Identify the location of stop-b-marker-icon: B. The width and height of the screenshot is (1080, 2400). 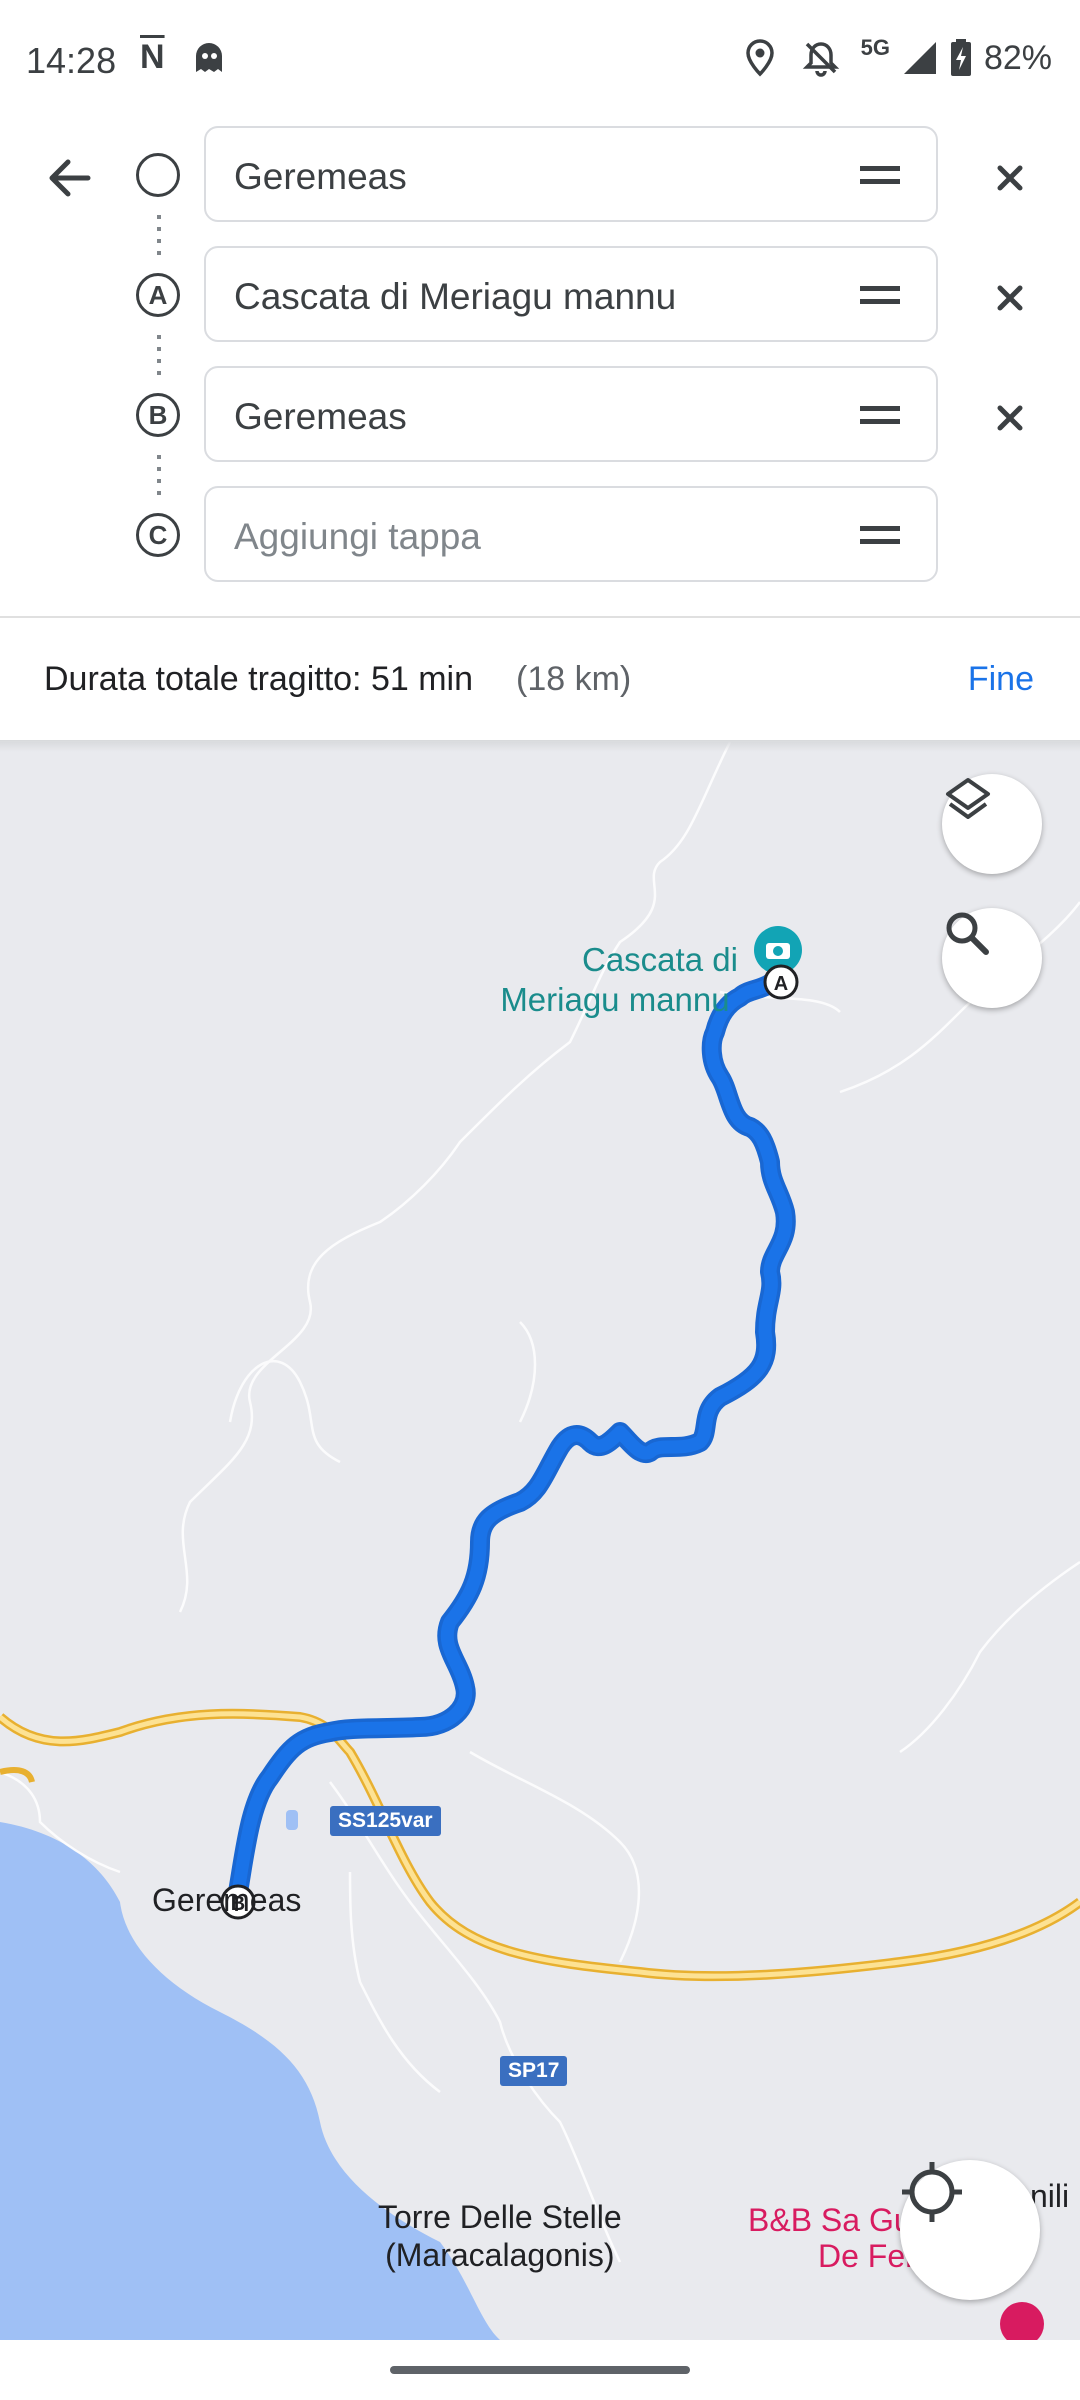
(158, 415).